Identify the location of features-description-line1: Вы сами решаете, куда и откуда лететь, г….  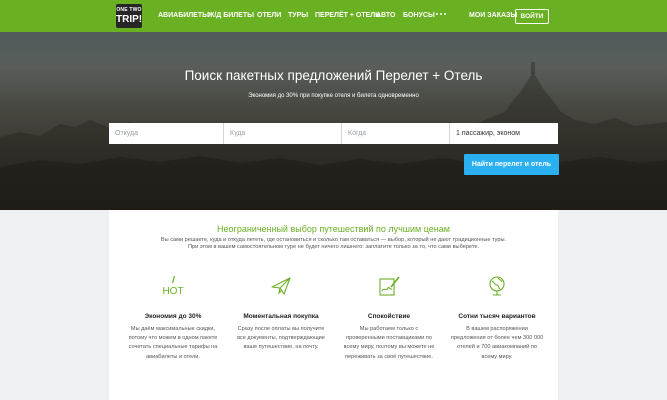
(333, 240).